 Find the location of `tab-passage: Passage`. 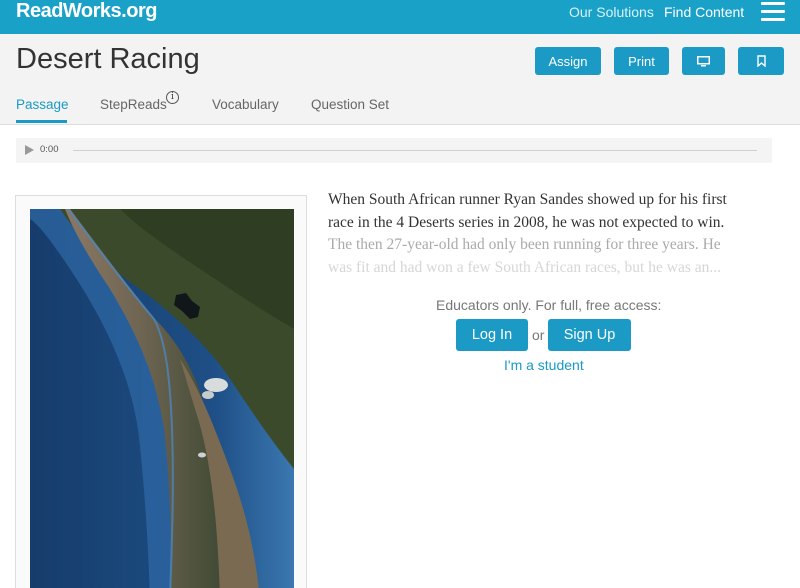

tab-passage: Passage is located at coordinates (42, 104).